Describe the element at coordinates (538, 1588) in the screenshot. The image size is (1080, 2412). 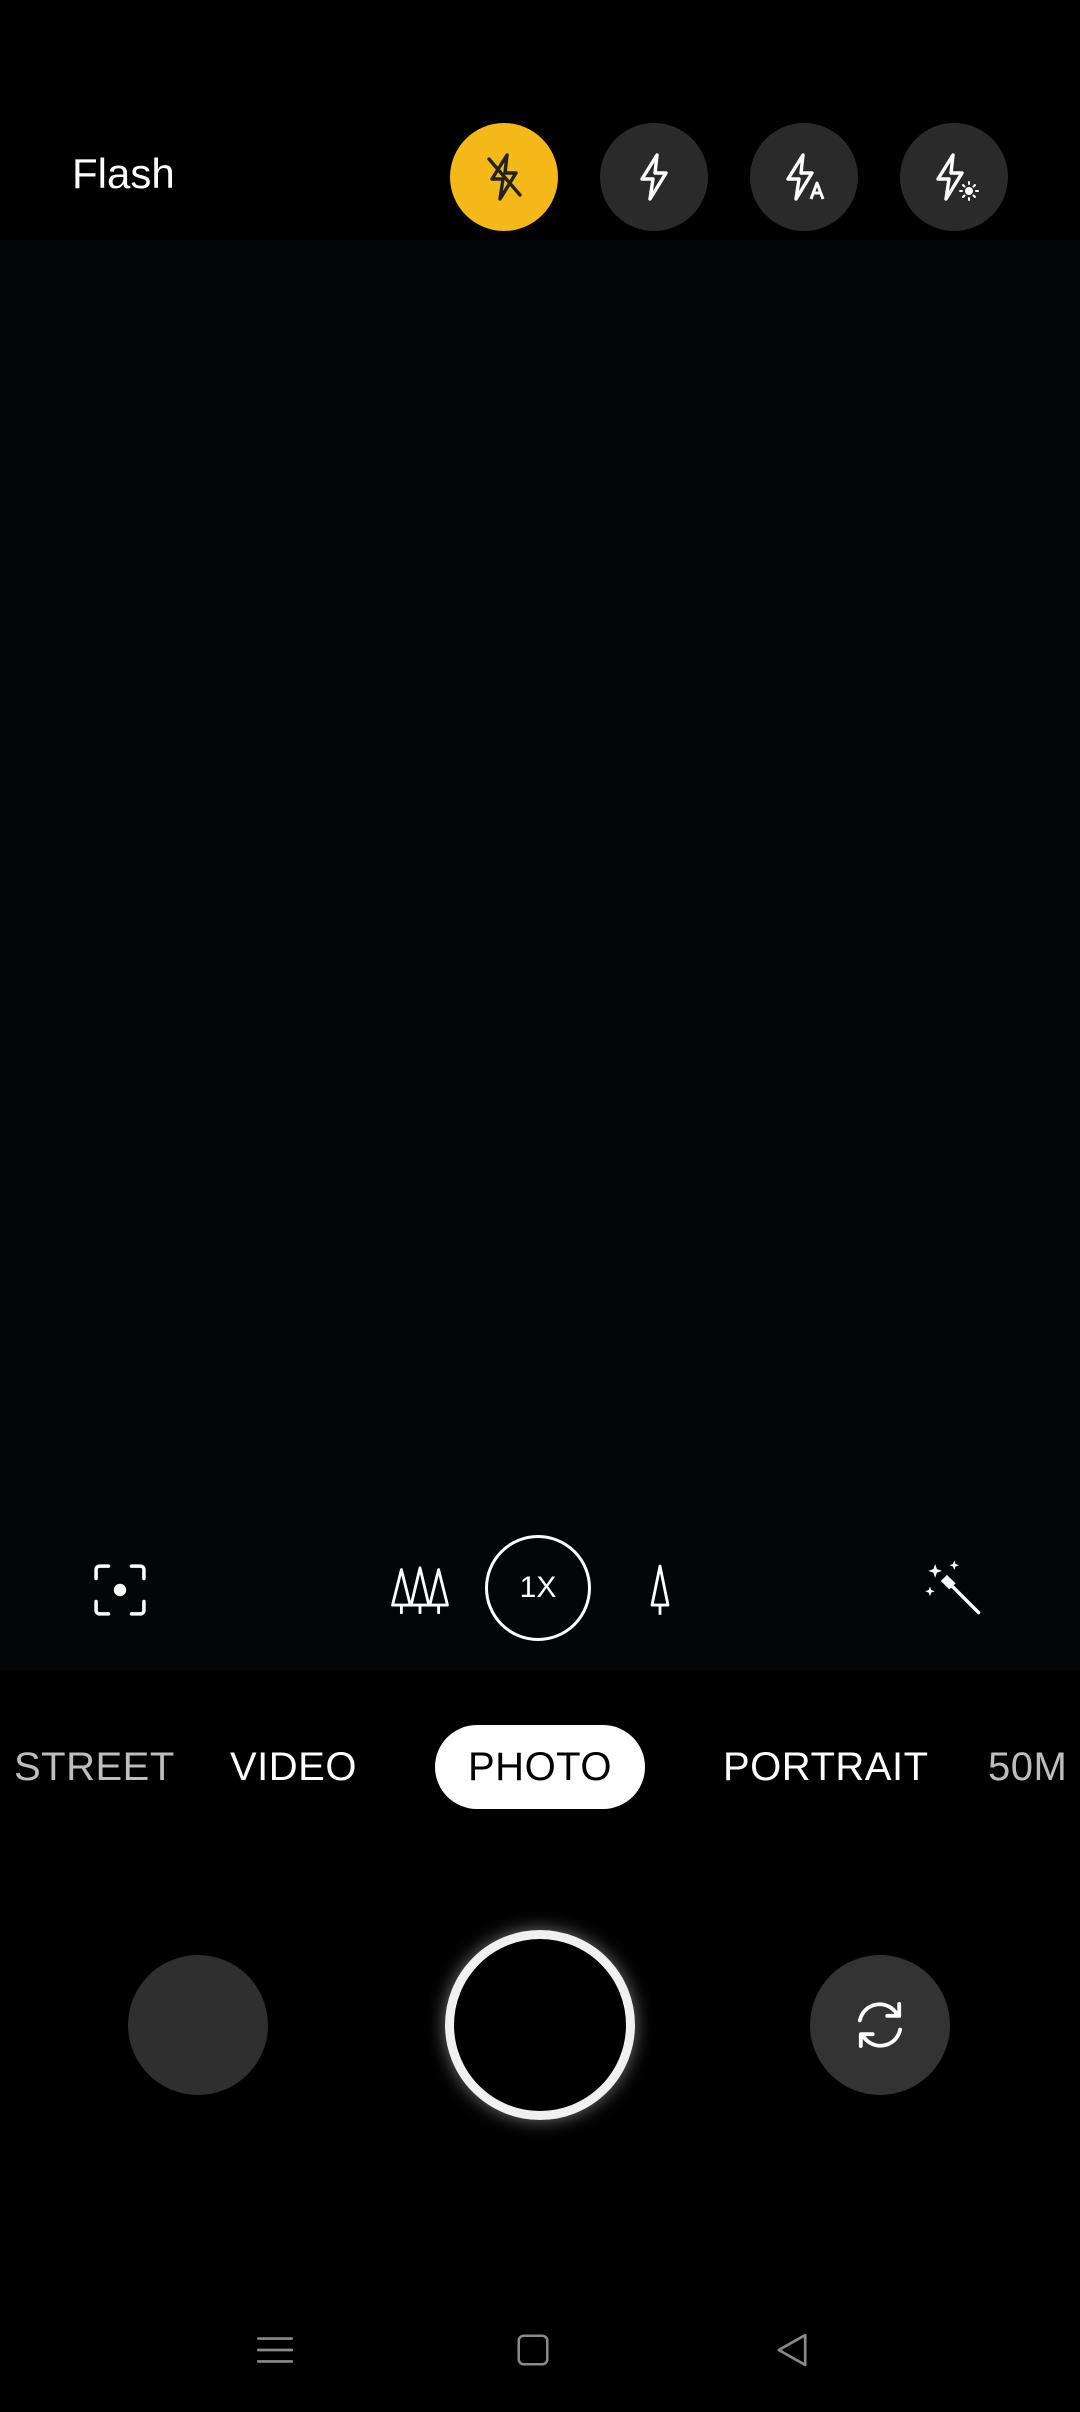
I see `zoom-1x-button: 1X` at that location.